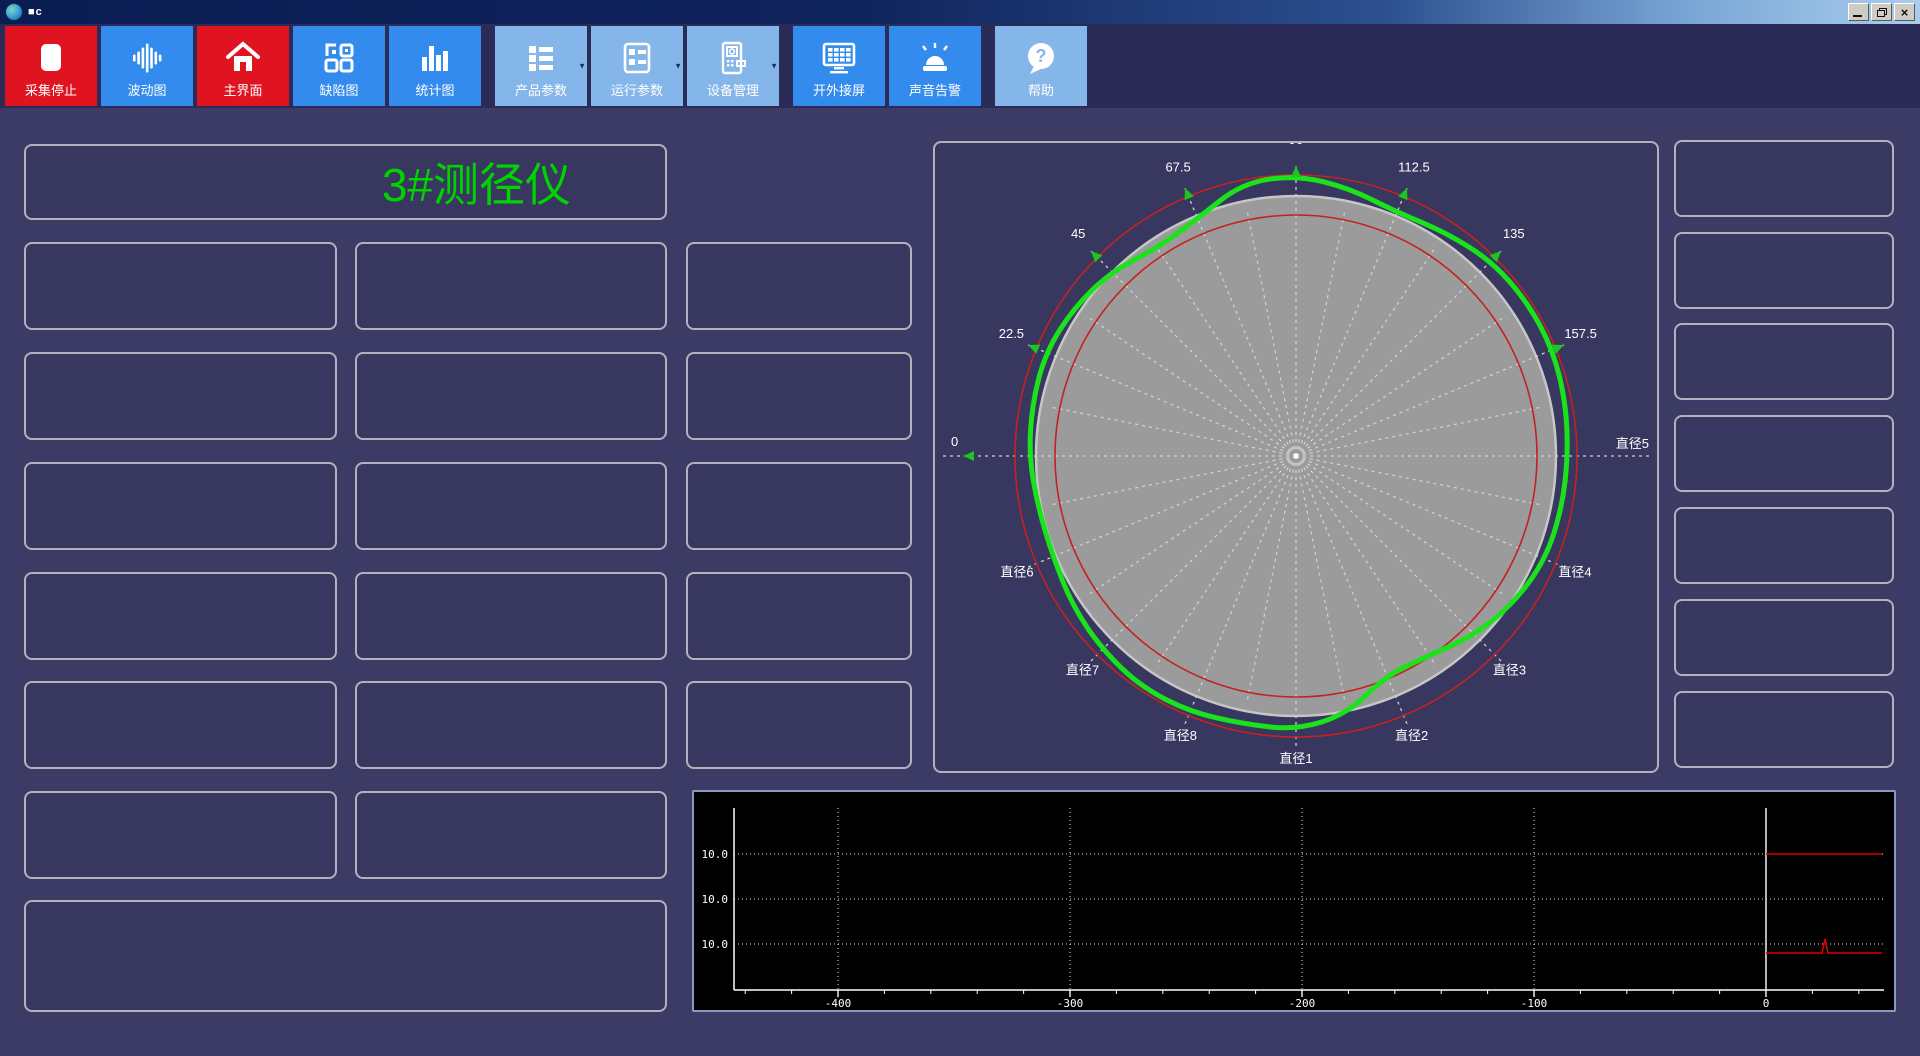  I want to click on close-button: ×, so click(1904, 12).